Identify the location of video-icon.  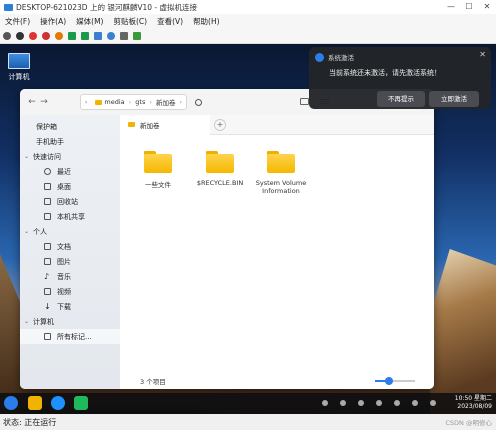
(47, 291).